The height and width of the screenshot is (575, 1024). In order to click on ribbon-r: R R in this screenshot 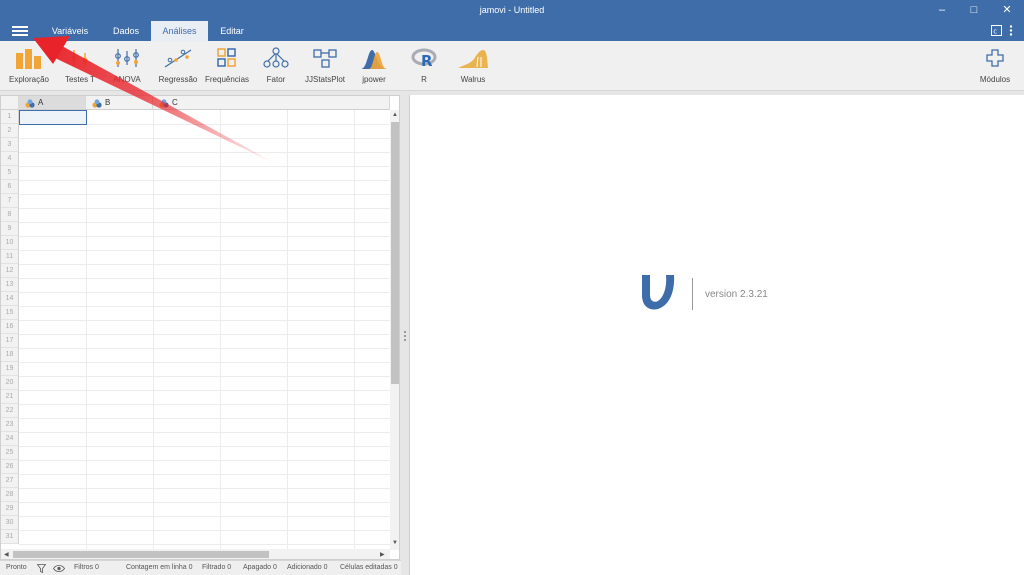, I will do `click(424, 67)`.